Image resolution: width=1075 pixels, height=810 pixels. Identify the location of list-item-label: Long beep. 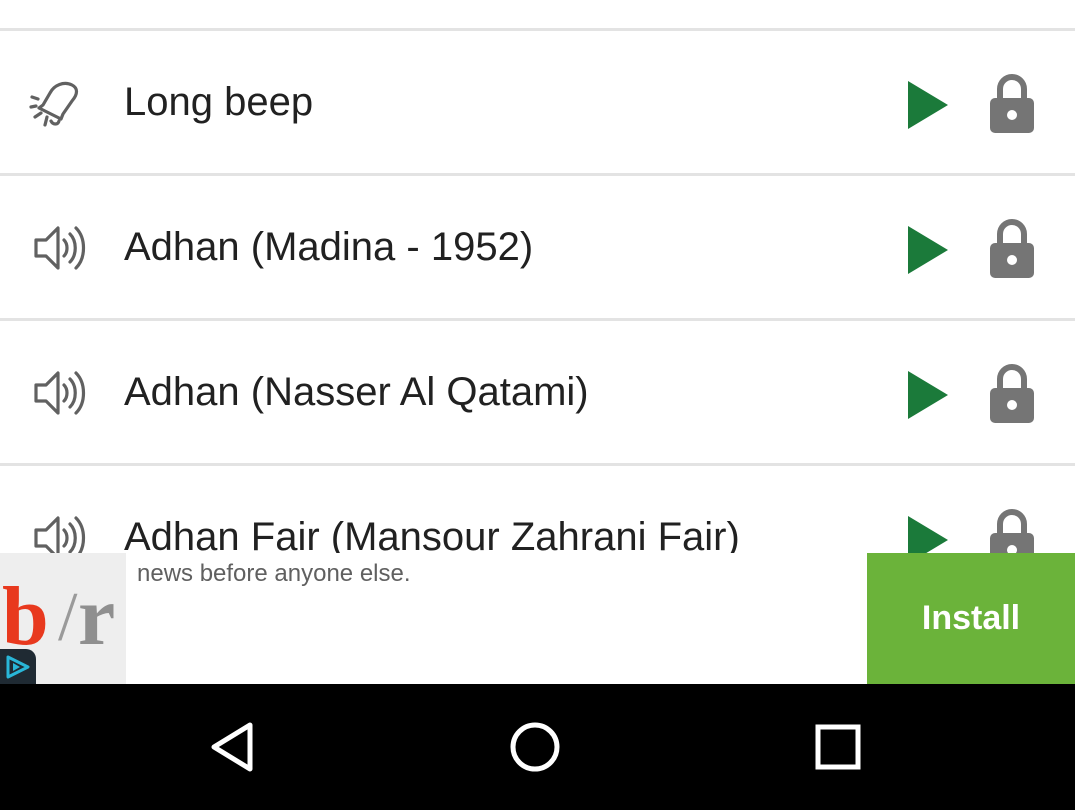
(219, 102).